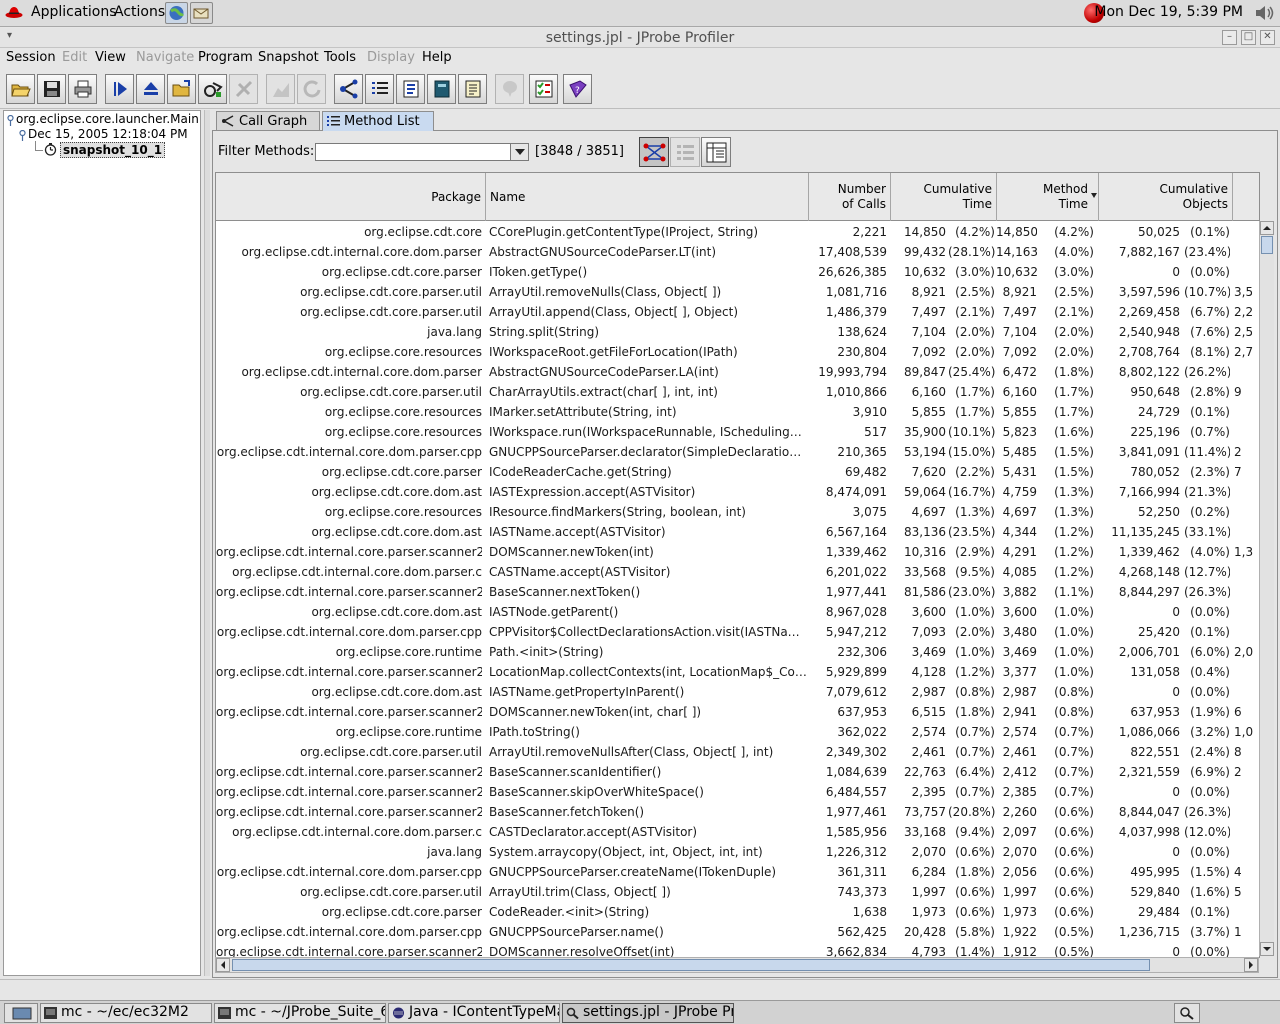 The image size is (1280, 1024). Describe the element at coordinates (691, 965) in the screenshot. I see `horizontal-scroll-thumb` at that location.